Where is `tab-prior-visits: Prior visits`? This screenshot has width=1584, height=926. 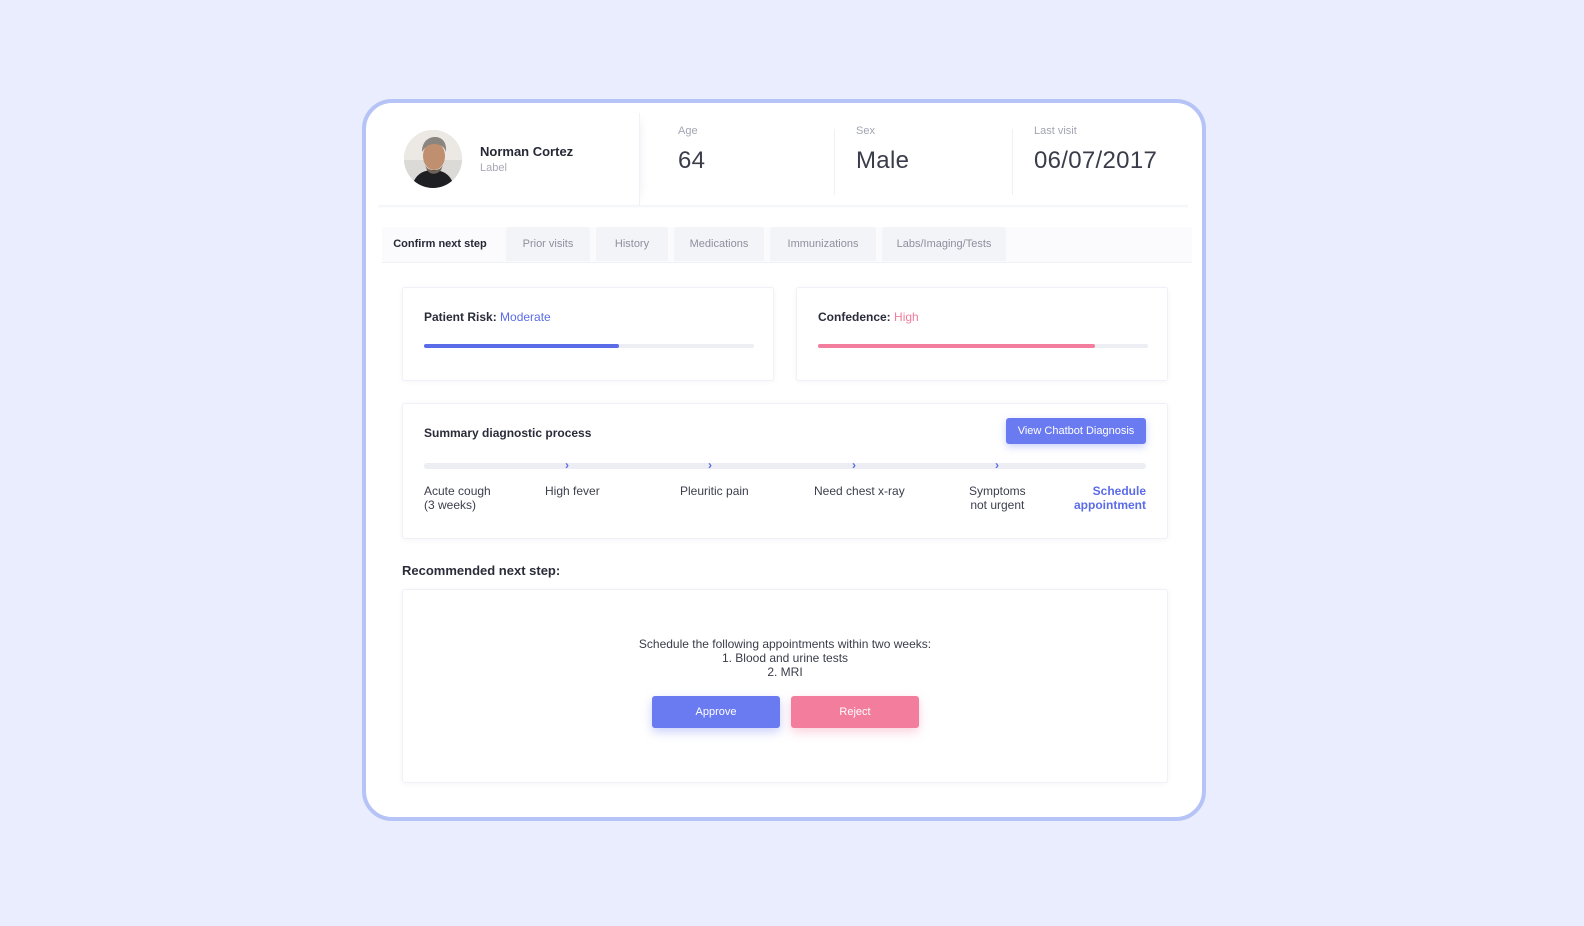
tab-prior-visits: Prior visits is located at coordinates (548, 244).